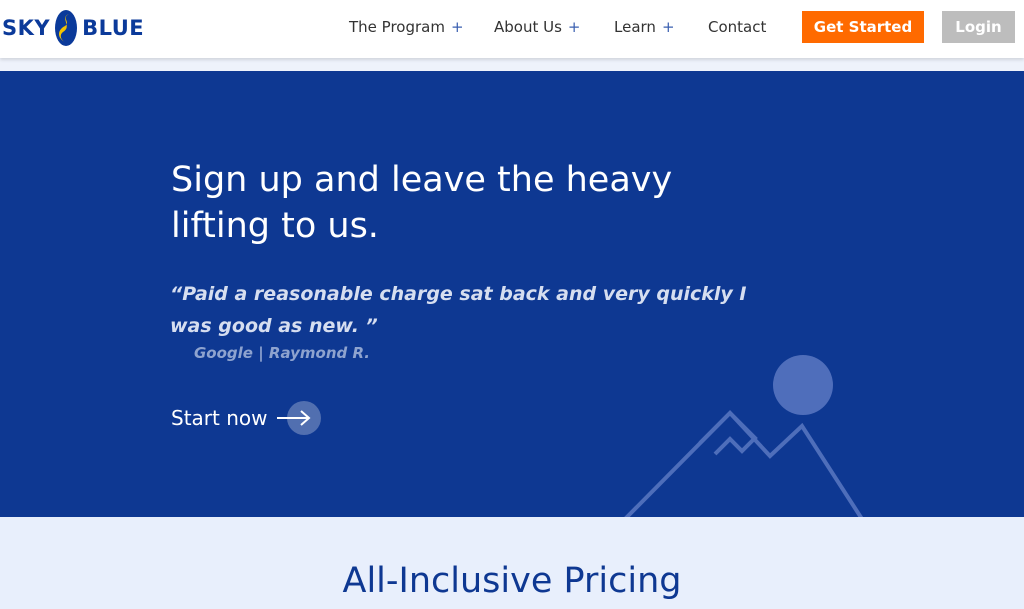  Describe the element at coordinates (26, 28) in the screenshot. I see `logo-text-sky: SKY` at that location.